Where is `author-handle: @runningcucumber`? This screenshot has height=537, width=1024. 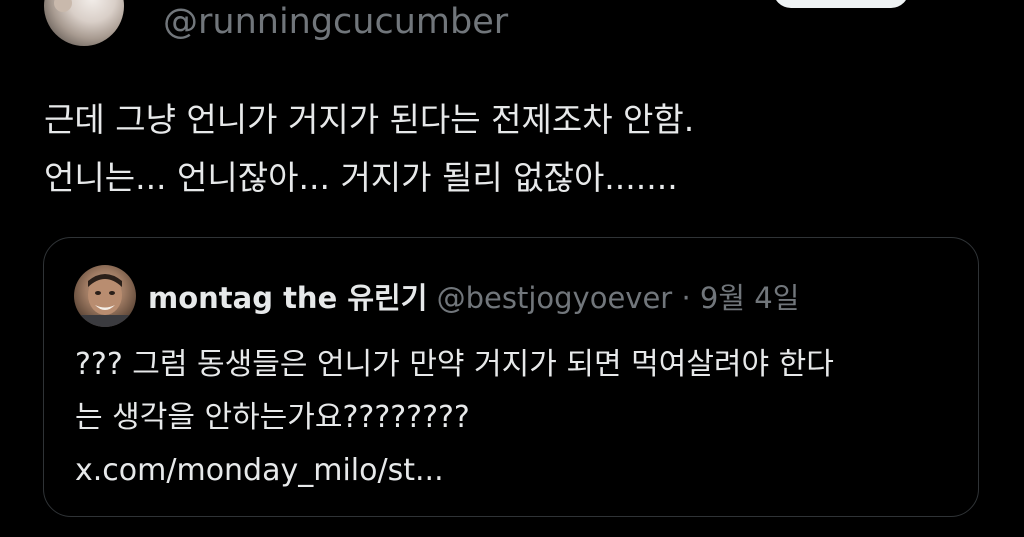 author-handle: @runningcucumber is located at coordinates (335, 22).